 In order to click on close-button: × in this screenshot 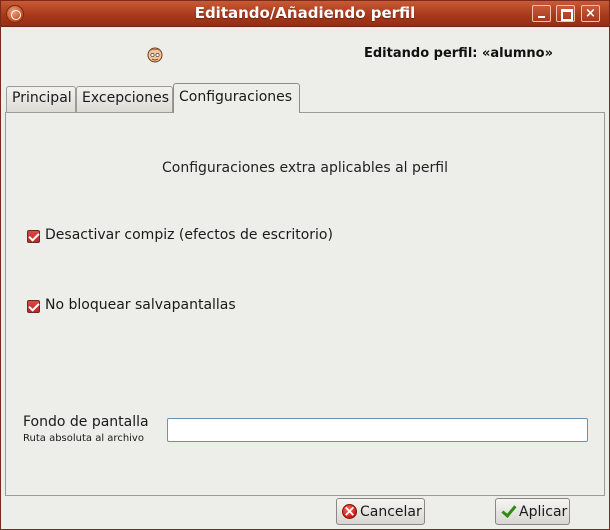, I will do `click(590, 13)`.